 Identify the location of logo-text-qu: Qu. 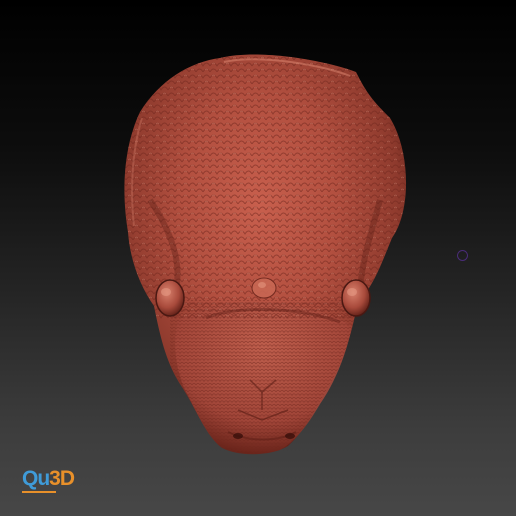
(36, 478).